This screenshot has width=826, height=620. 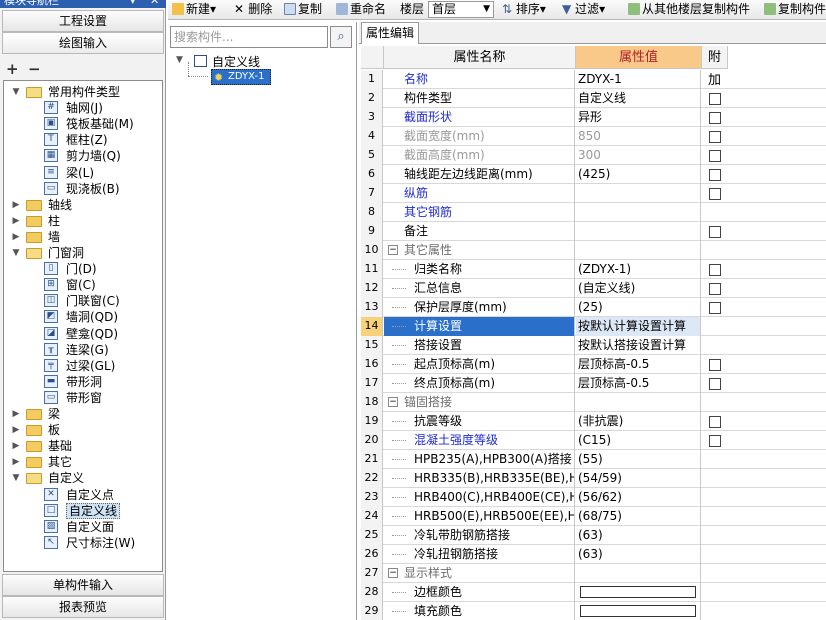 What do you see at coordinates (83, 462) in the screenshot?
I see `tree-folder: ▶ 其它` at bounding box center [83, 462].